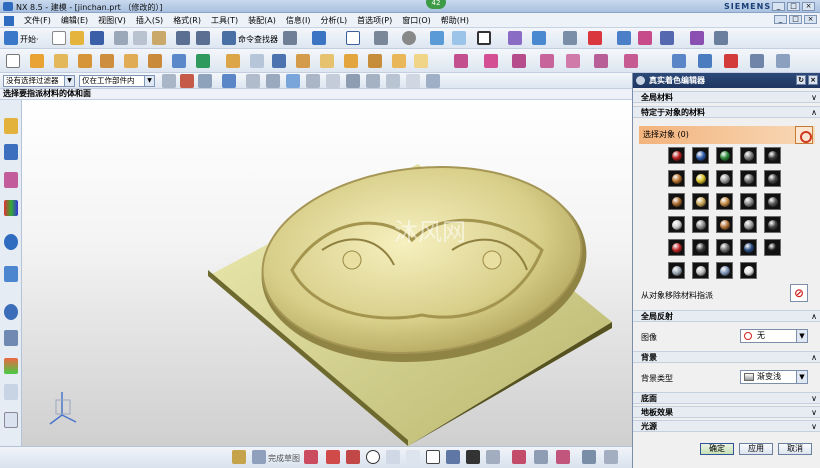  What do you see at coordinates (413, 457) in the screenshot?
I see `chamfer-sketch-icon` at bounding box center [413, 457].